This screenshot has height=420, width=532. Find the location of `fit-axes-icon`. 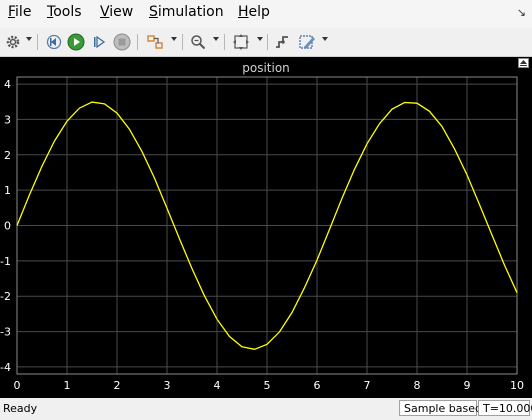

fit-axes-icon is located at coordinates (241, 42).